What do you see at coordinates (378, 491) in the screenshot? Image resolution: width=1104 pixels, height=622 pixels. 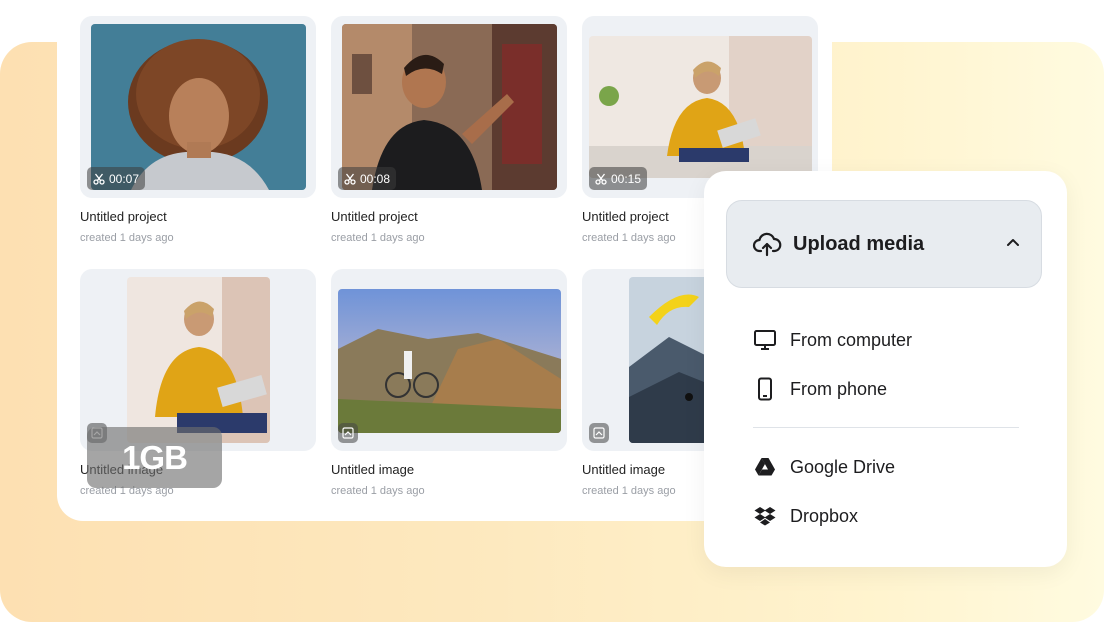 I see `image-created: created 1 days ago` at bounding box center [378, 491].